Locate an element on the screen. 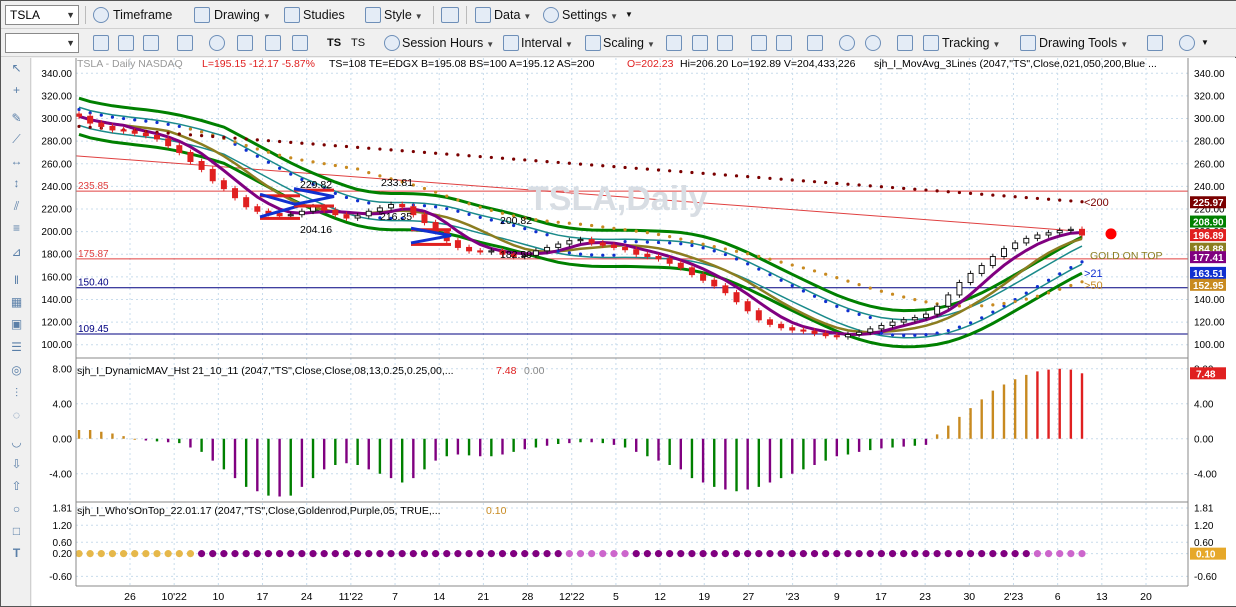 Image resolution: width=1236 pixels, height=607 pixels. drawing-button: Drawing ▼ is located at coordinates (242, 15).